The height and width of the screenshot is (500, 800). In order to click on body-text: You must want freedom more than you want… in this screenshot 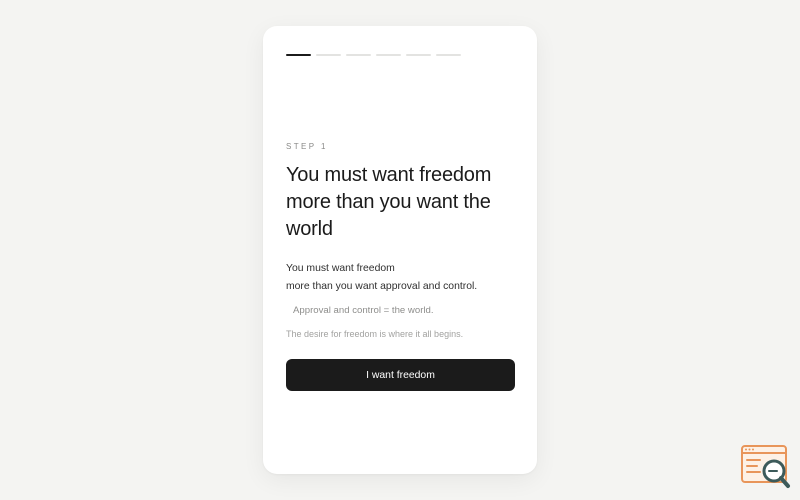, I will do `click(402, 277)`.